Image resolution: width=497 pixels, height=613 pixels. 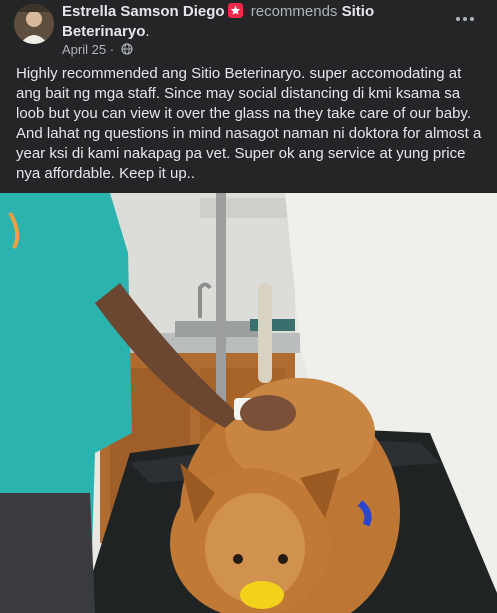 I want to click on avatar-image, so click(x=34, y=24).